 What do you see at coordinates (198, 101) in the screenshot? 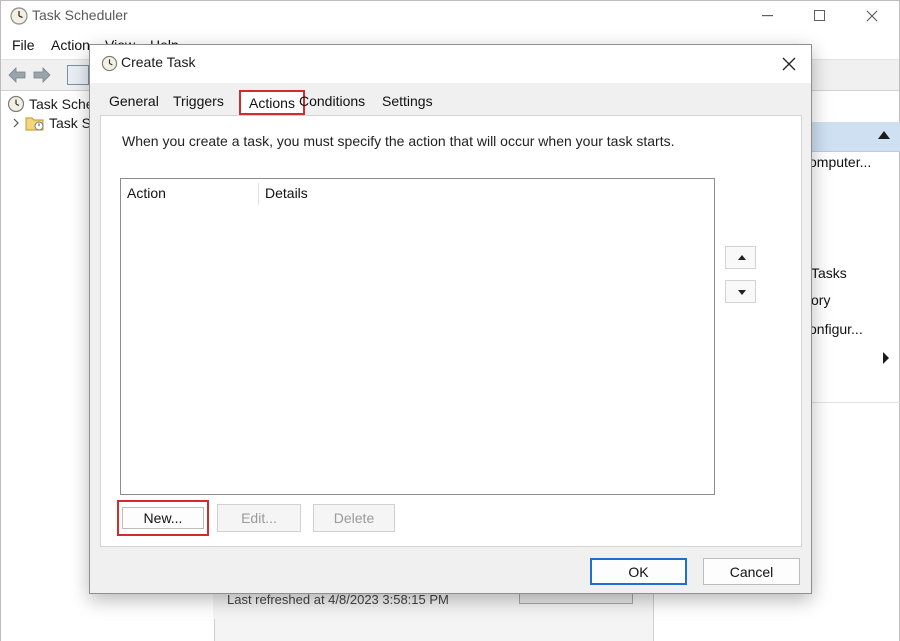
I see `tab-triggers: Triggers` at bounding box center [198, 101].